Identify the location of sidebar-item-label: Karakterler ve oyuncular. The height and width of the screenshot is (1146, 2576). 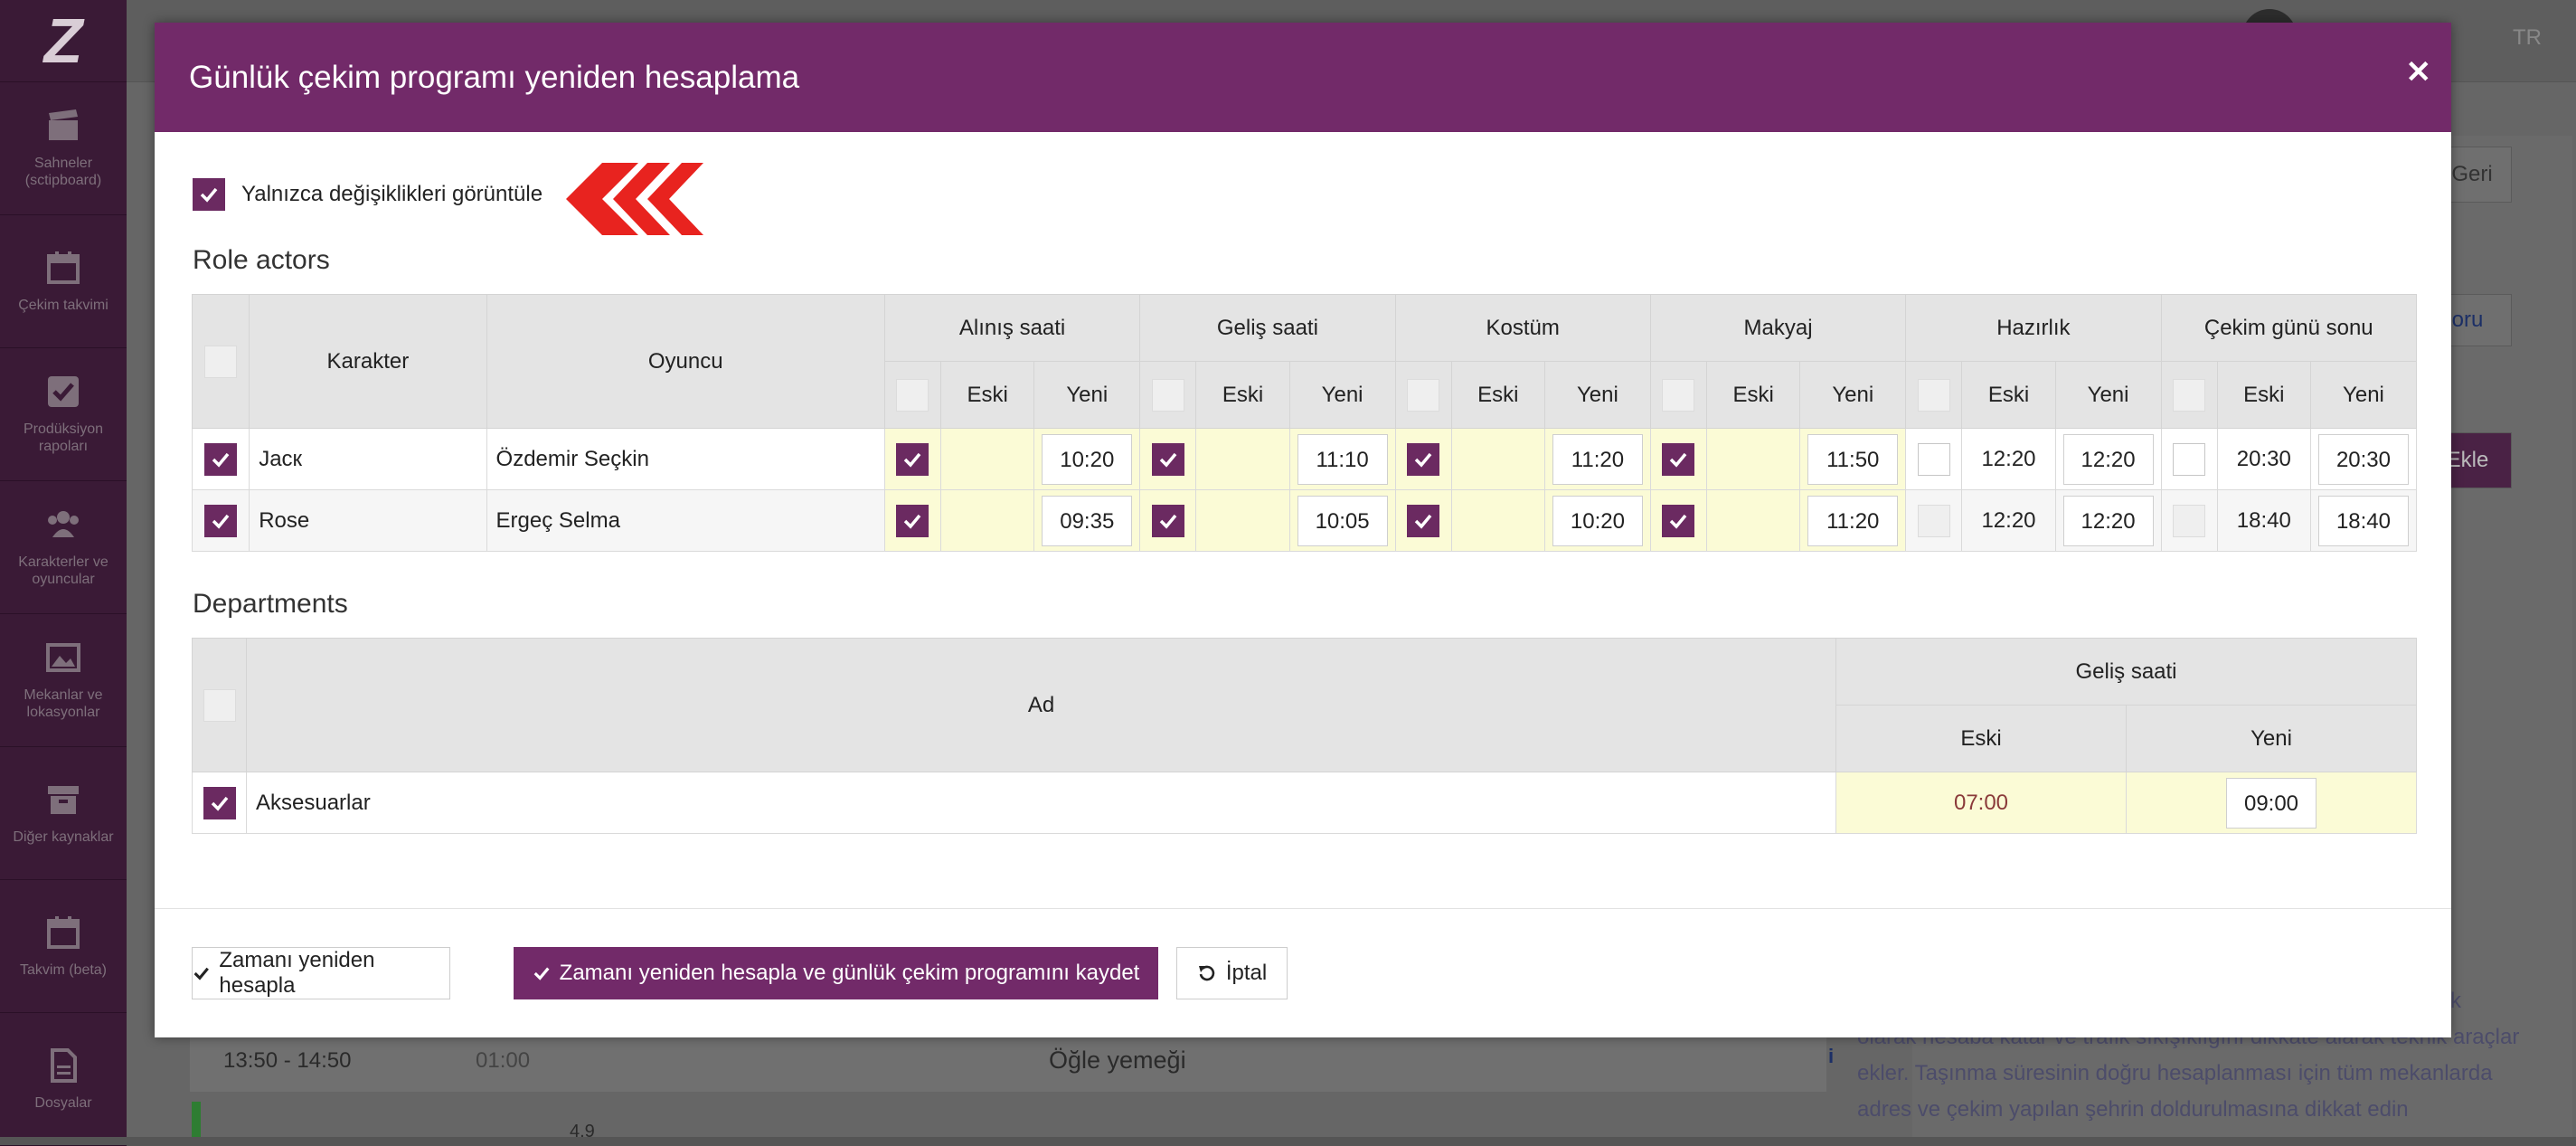
(63, 570).